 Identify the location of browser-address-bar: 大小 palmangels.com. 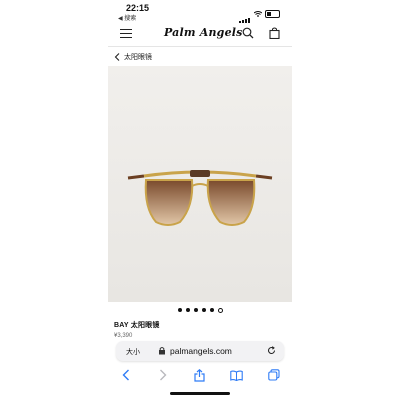
(200, 351).